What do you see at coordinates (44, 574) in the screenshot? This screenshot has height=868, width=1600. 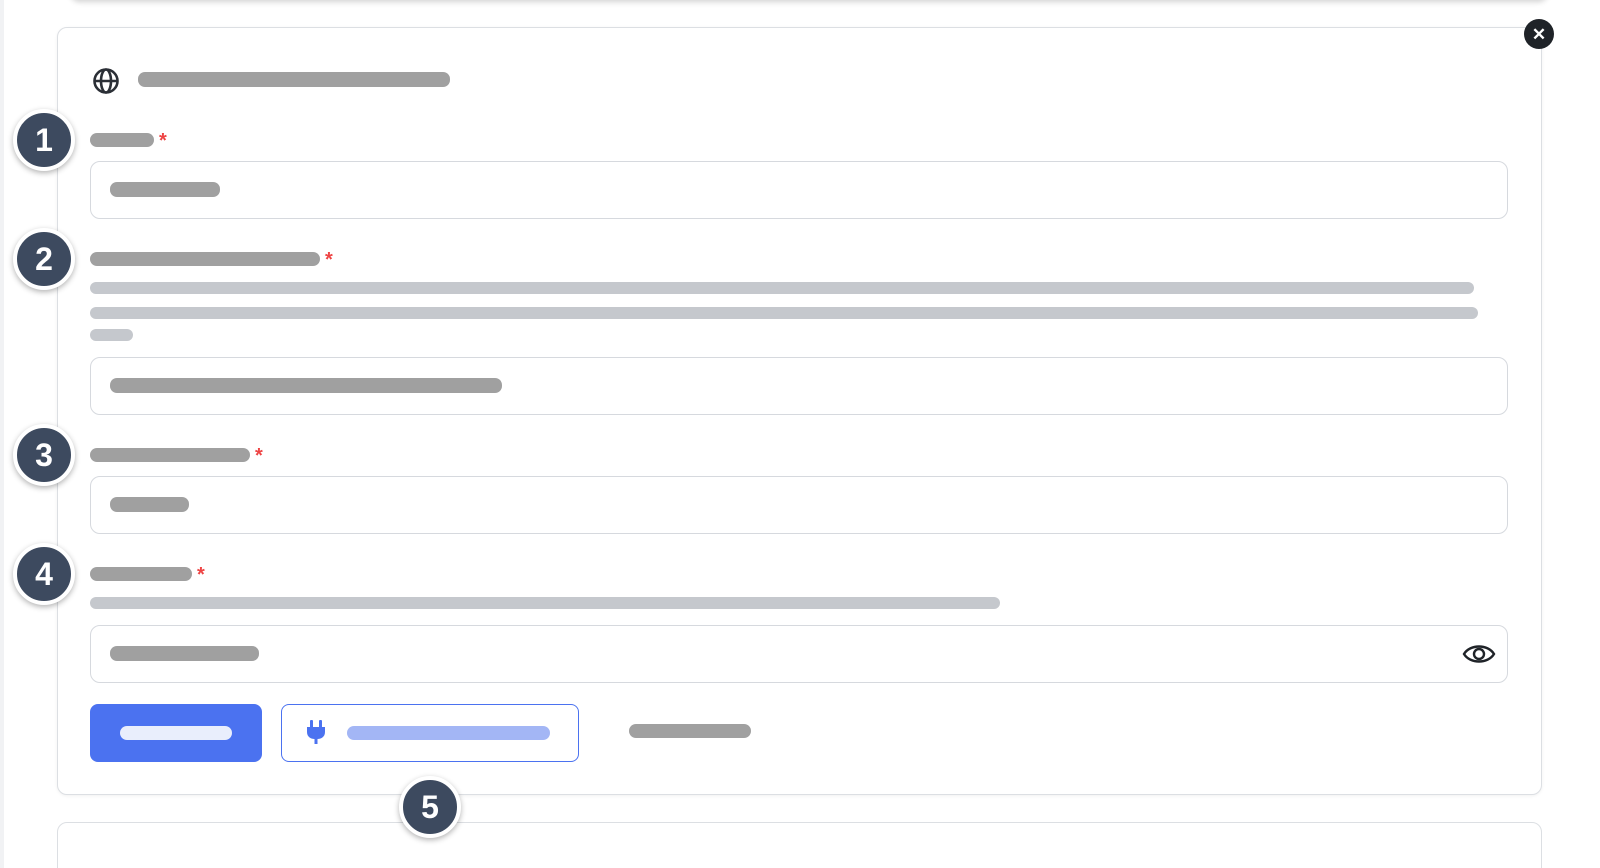 I see `step-marker-4: 4` at bounding box center [44, 574].